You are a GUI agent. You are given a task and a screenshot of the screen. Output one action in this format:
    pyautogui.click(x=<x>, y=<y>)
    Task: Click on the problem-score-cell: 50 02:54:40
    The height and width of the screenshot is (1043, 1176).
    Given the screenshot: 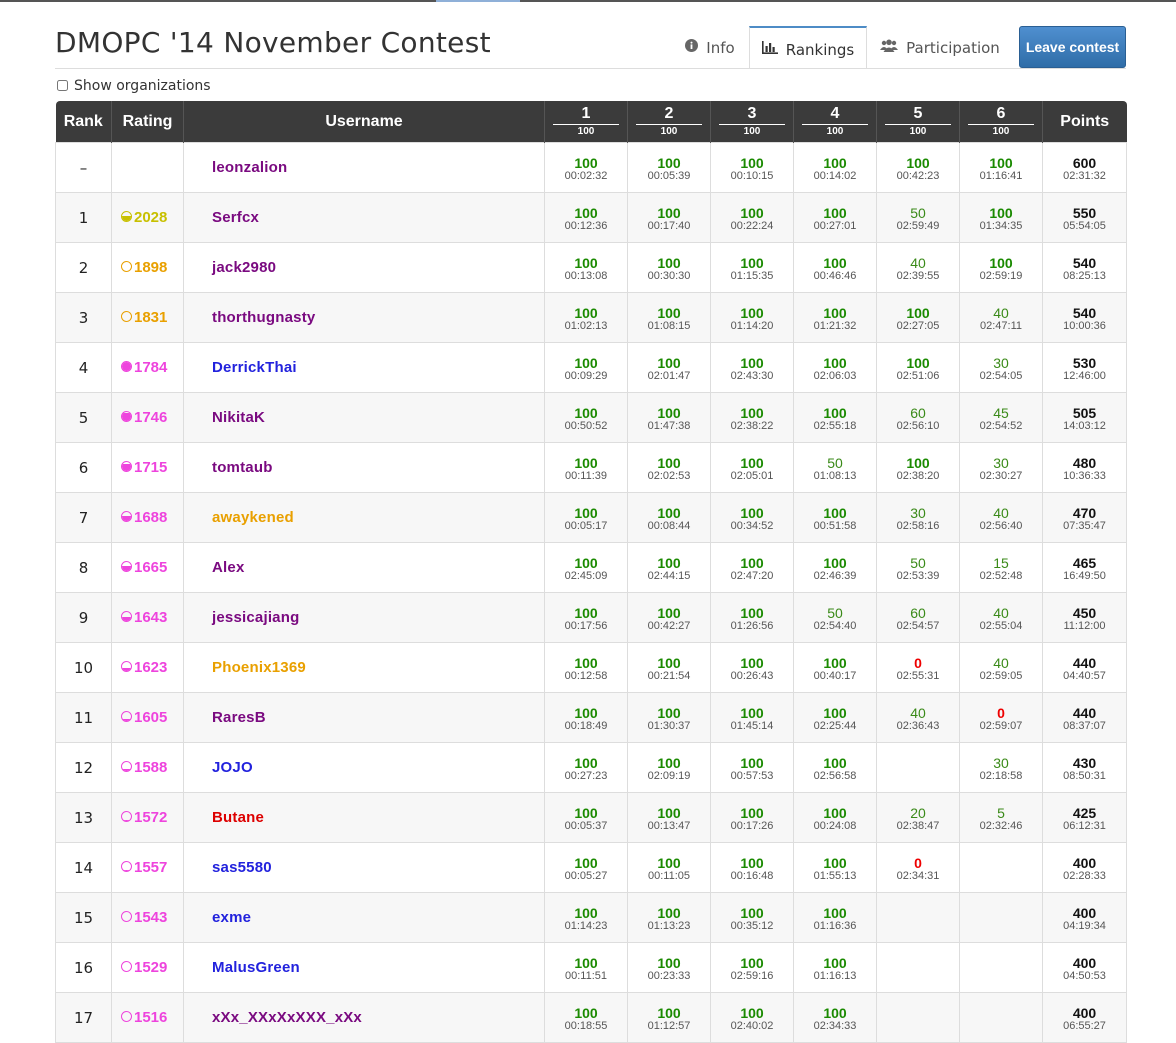 What is the action you would take?
    pyautogui.click(x=835, y=617)
    